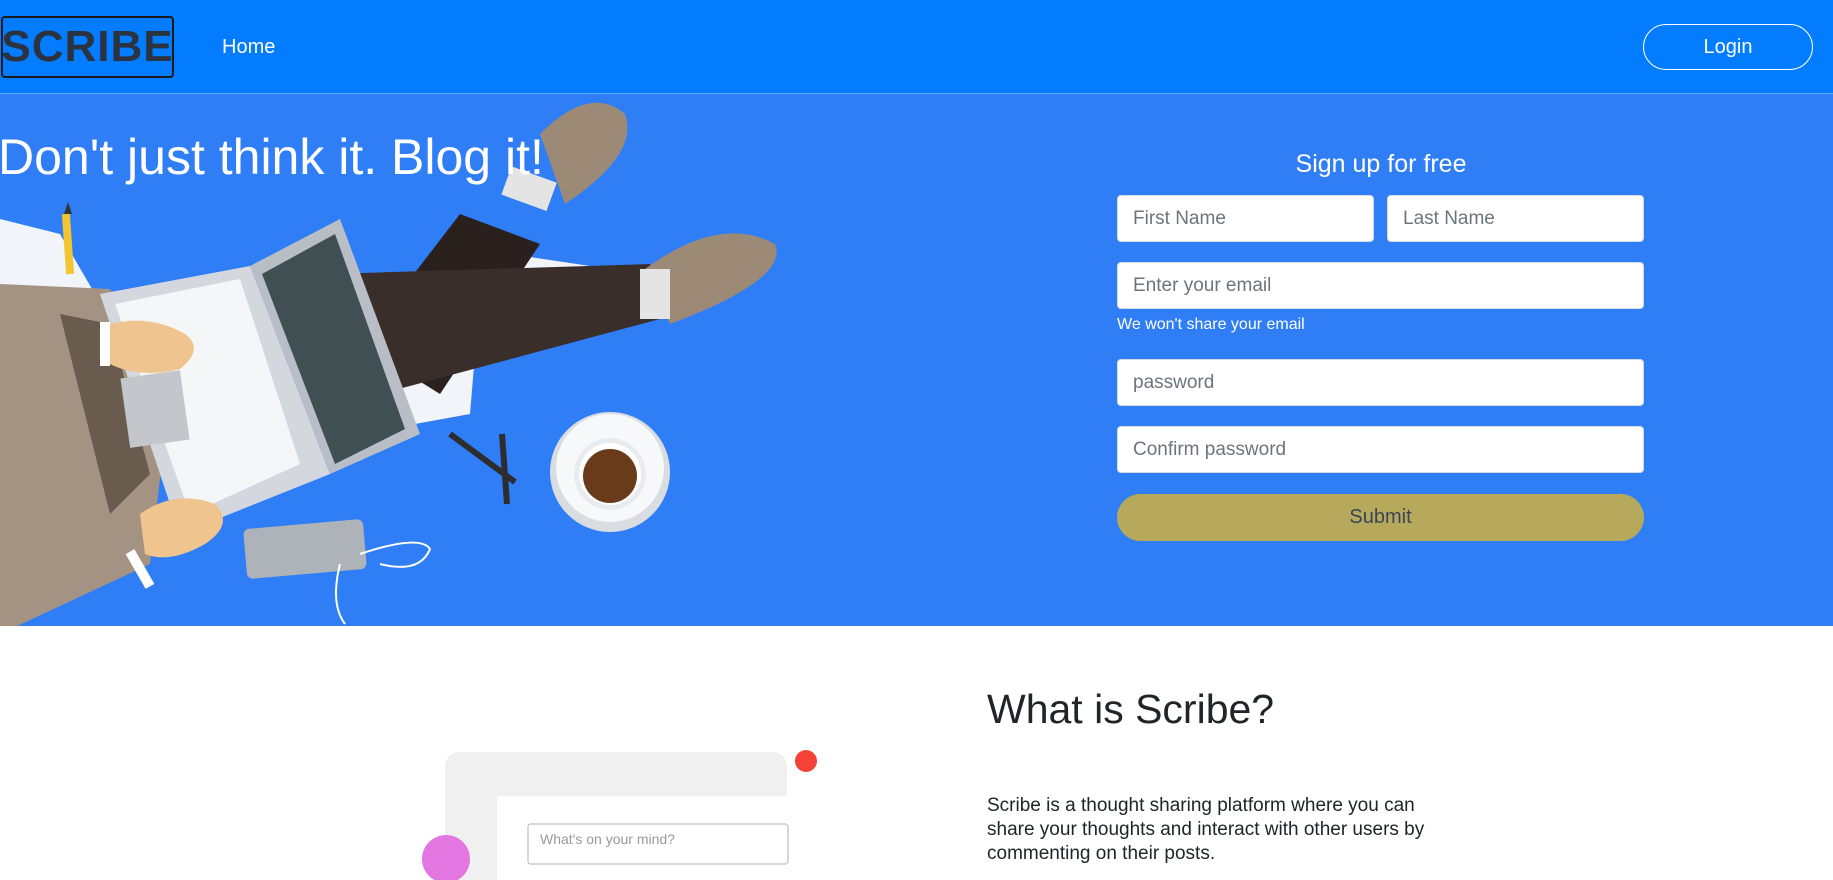 This screenshot has width=1833, height=880. Describe the element at coordinates (87, 47) in the screenshot. I see `scribe-logo: SCRIBE` at that location.